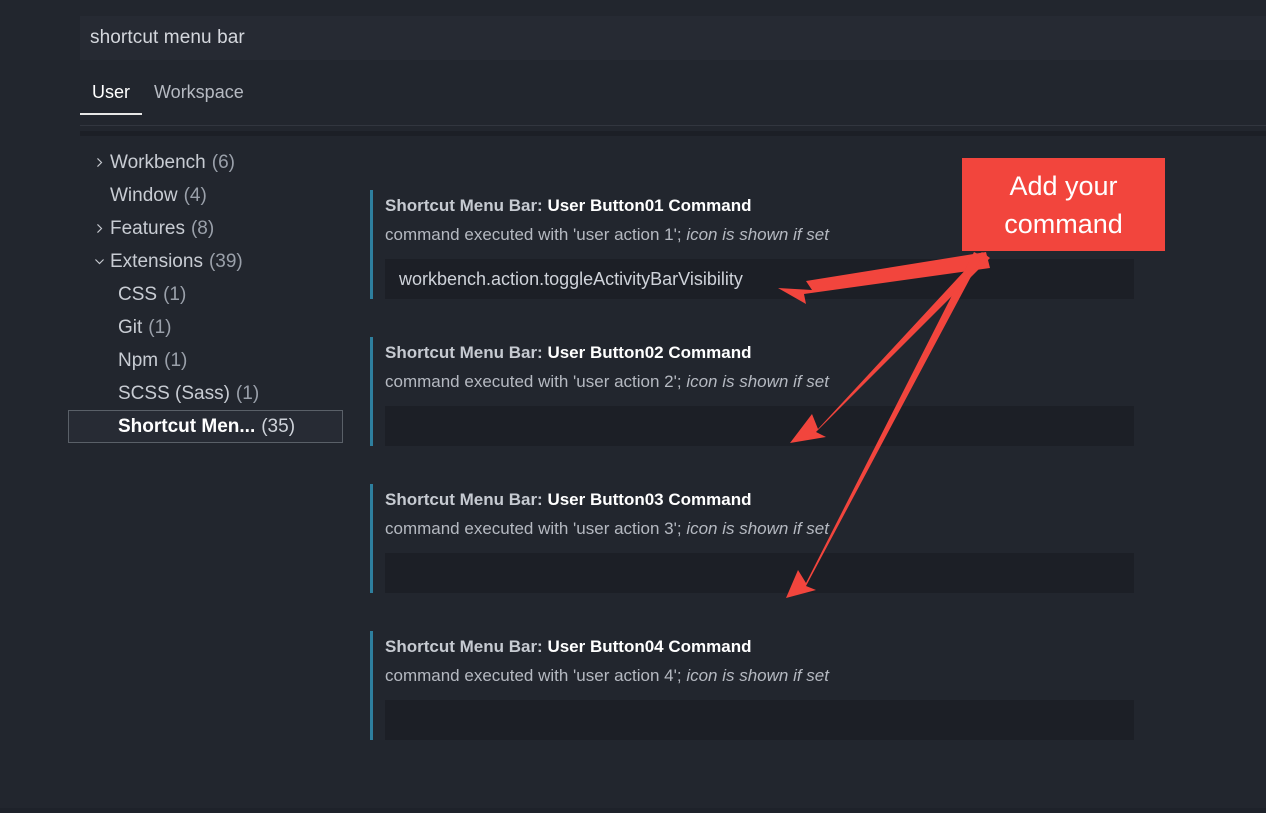 This screenshot has width=1266, height=813. Describe the element at coordinates (536, 234) in the screenshot. I see `setting-description-plain: command executed with 'user action 1';` at that location.